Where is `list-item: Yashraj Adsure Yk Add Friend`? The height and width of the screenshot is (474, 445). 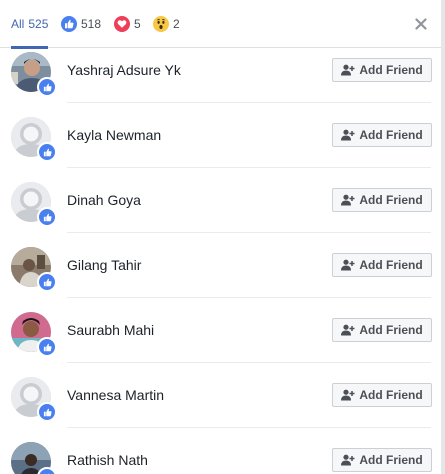
list-item: Yashraj Adsure Yk Add Friend is located at coordinates (220, 70).